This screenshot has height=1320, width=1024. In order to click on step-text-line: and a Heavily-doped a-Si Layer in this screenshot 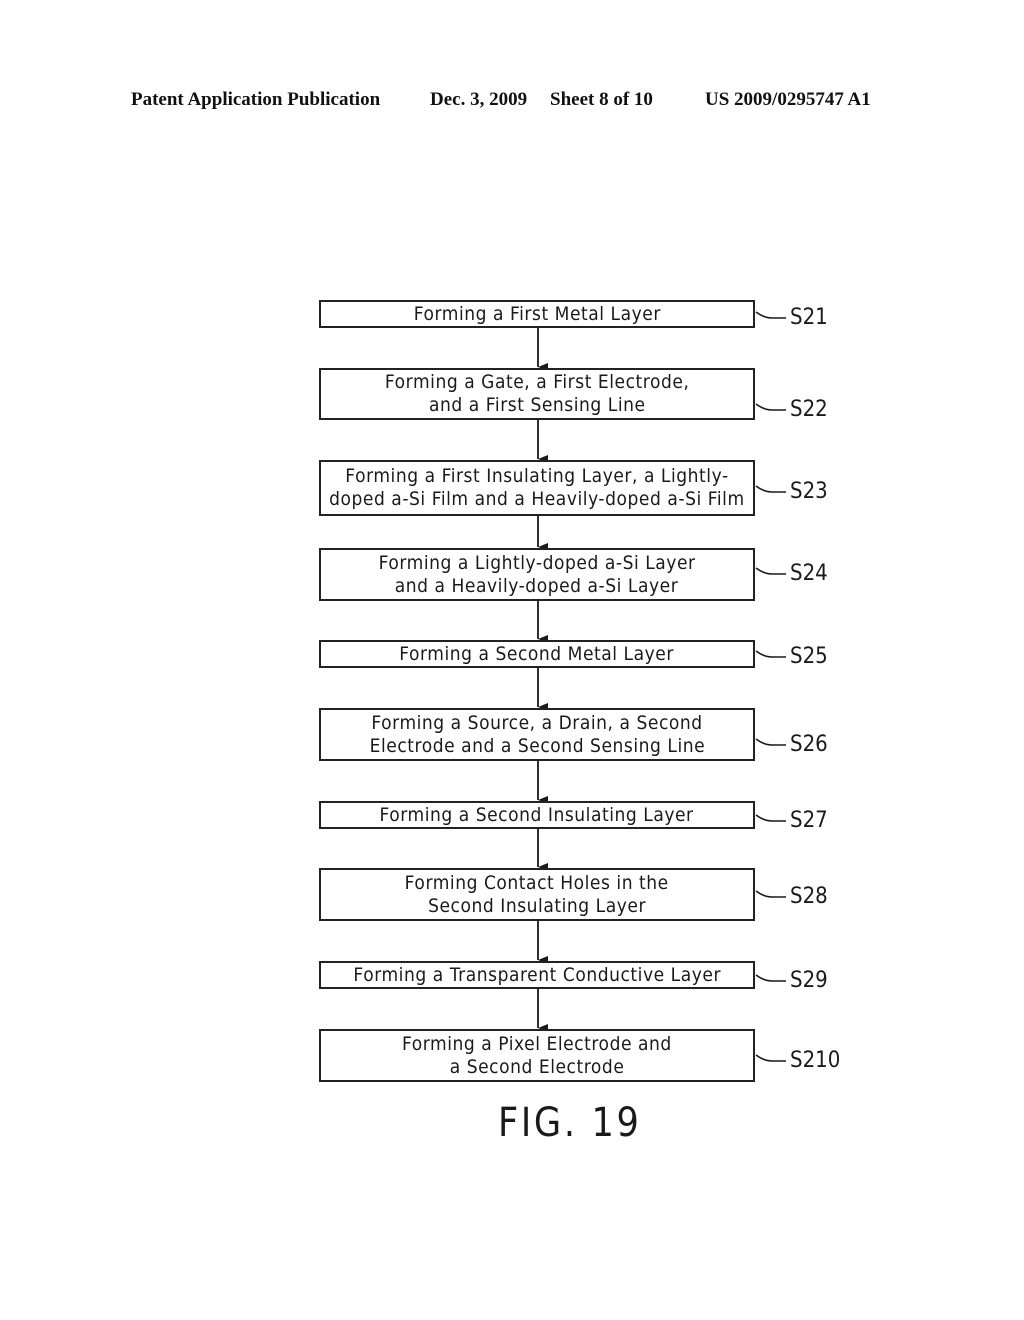, I will do `click(537, 585)`.